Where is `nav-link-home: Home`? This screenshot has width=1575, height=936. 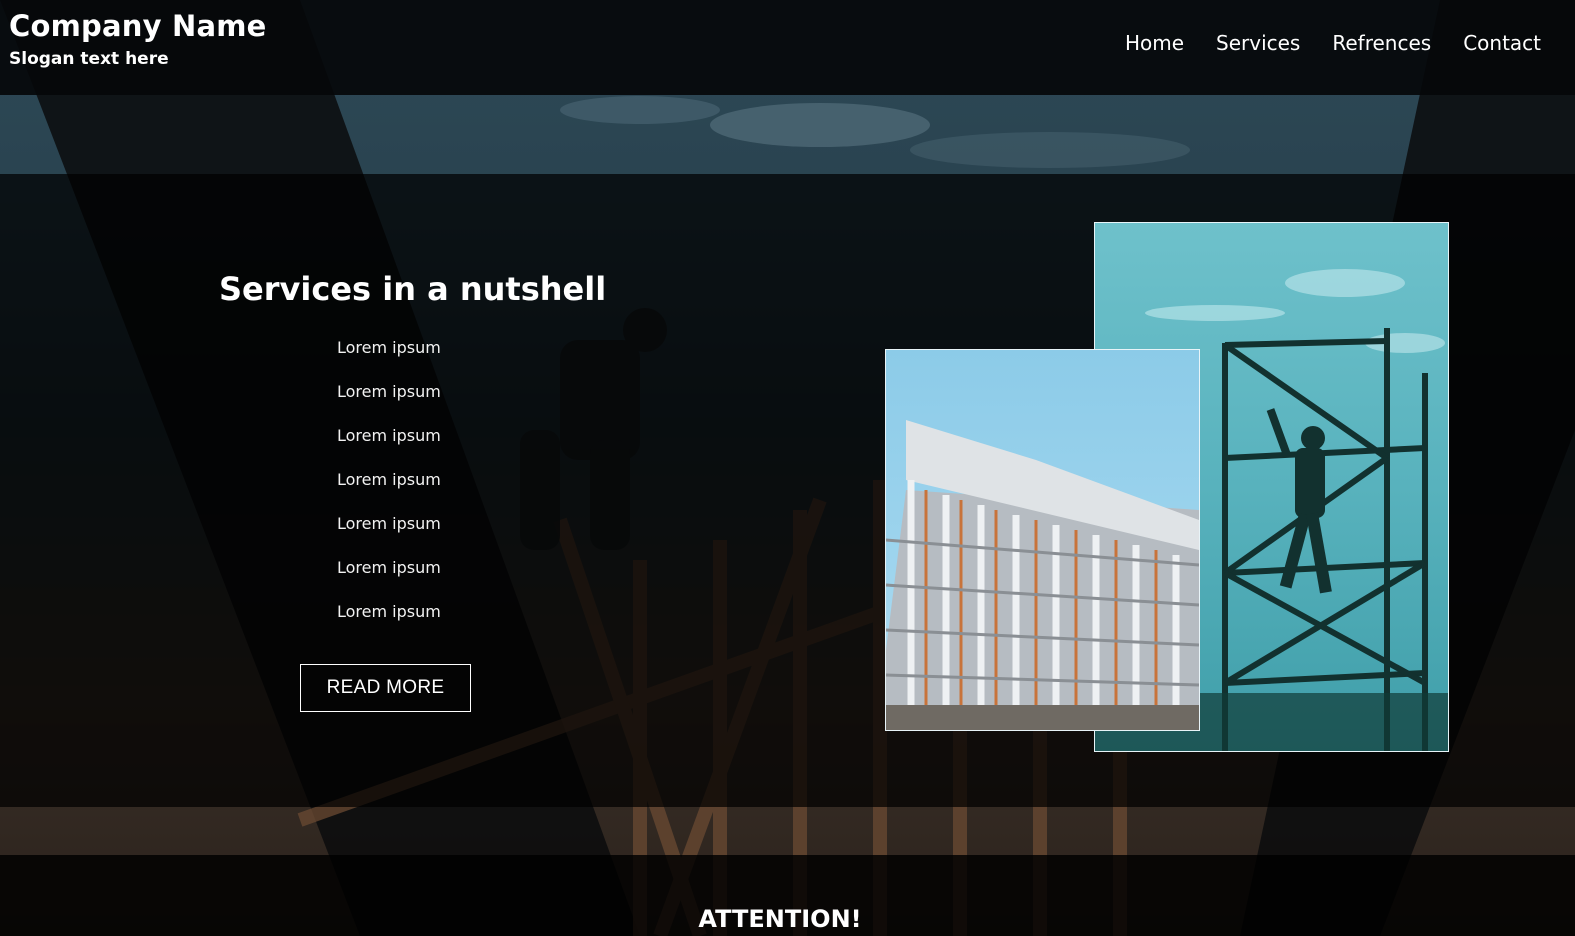 nav-link-home: Home is located at coordinates (1154, 43).